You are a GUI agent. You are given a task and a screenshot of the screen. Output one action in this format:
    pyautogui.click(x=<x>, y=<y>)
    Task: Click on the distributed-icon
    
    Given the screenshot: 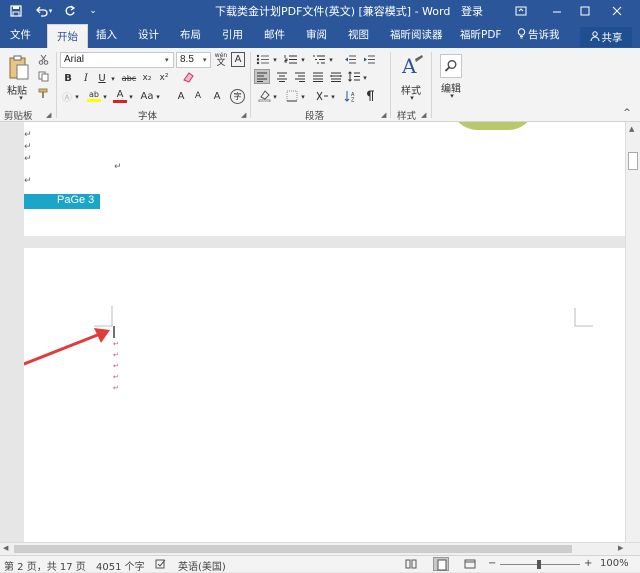 What is the action you would take?
    pyautogui.click(x=336, y=76)
    